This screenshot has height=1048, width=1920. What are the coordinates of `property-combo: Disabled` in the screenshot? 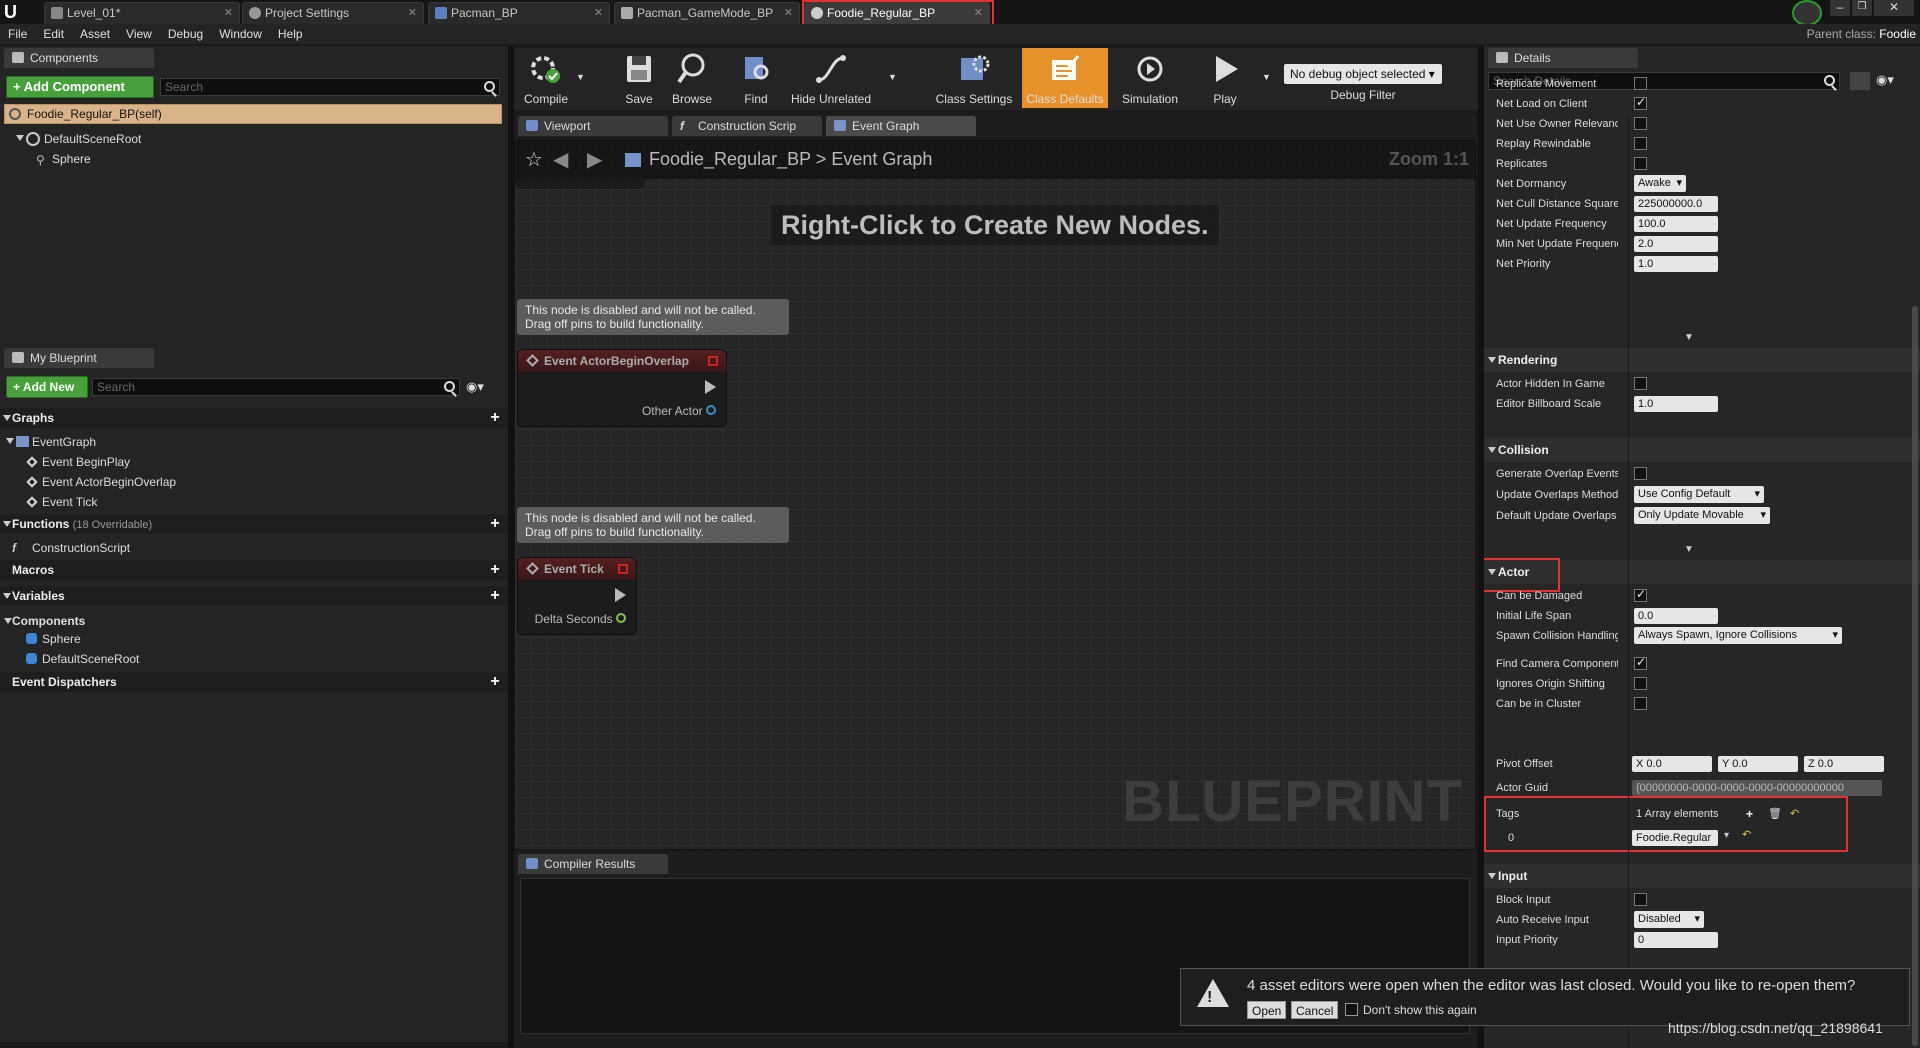 It's located at (1669, 919).